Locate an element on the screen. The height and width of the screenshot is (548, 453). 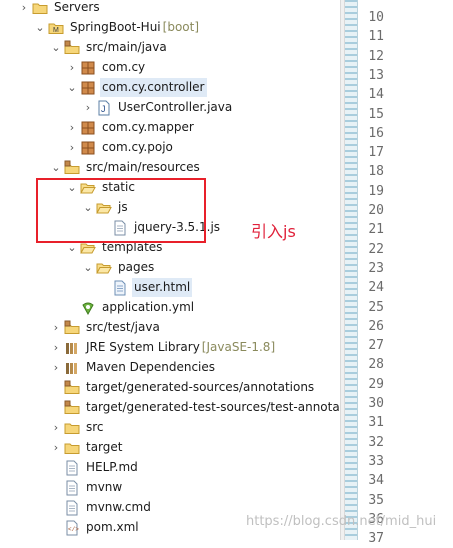
tree-item: HELP.md is located at coordinates (95, 467).